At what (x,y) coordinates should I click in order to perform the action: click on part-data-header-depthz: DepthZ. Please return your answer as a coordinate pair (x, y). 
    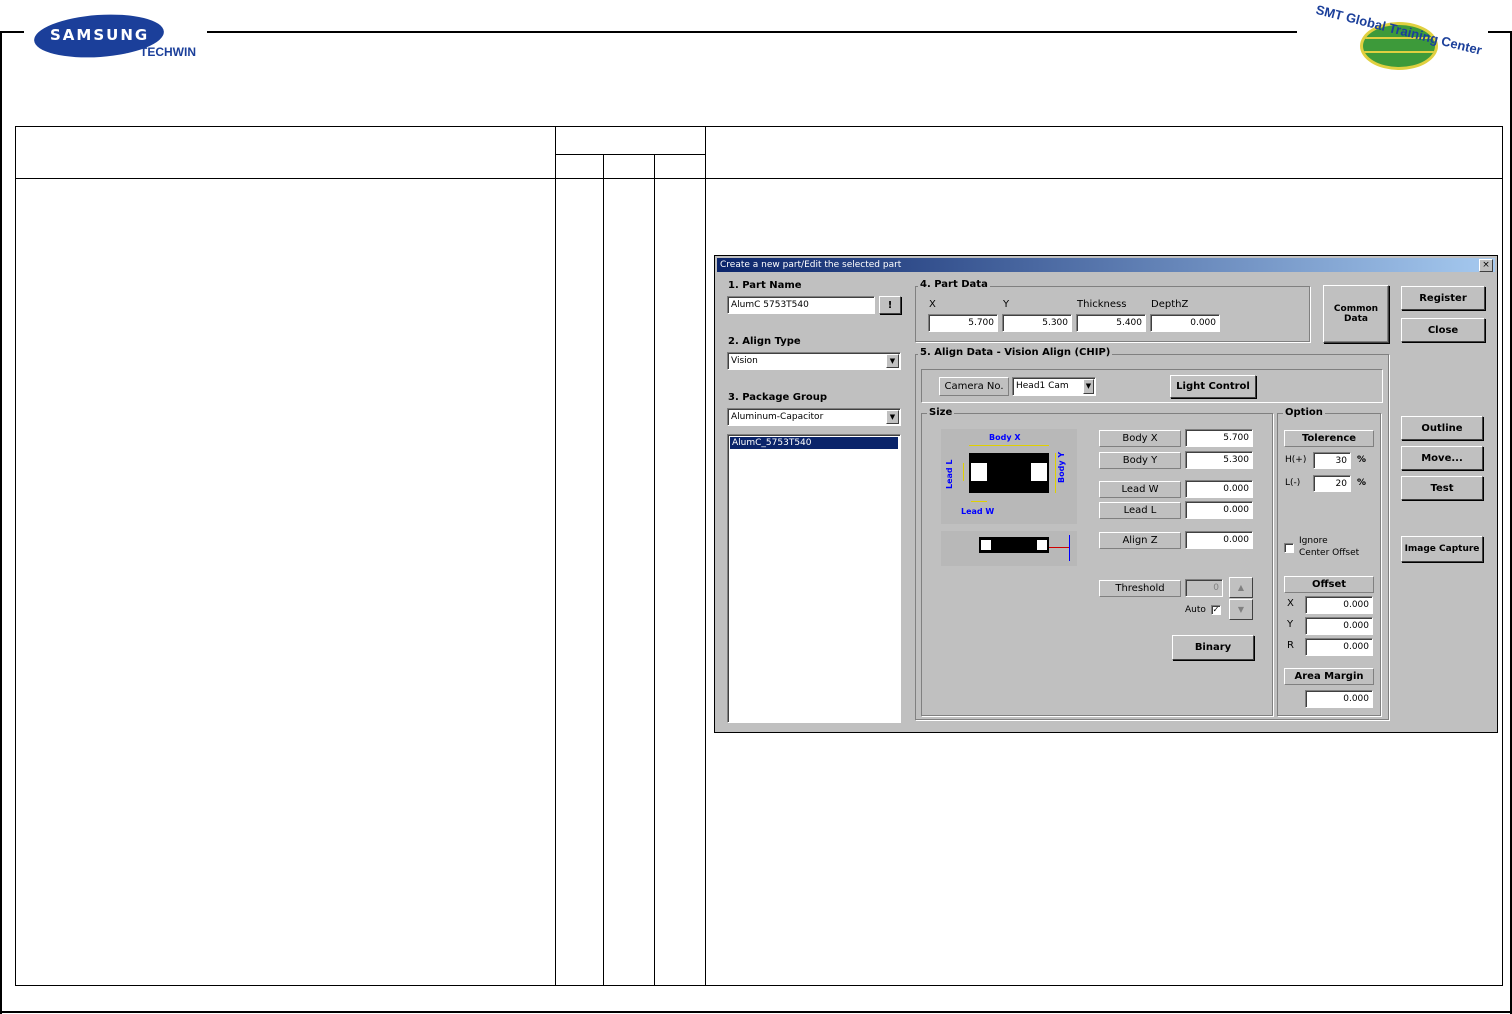
    Looking at the image, I should click on (1170, 304).